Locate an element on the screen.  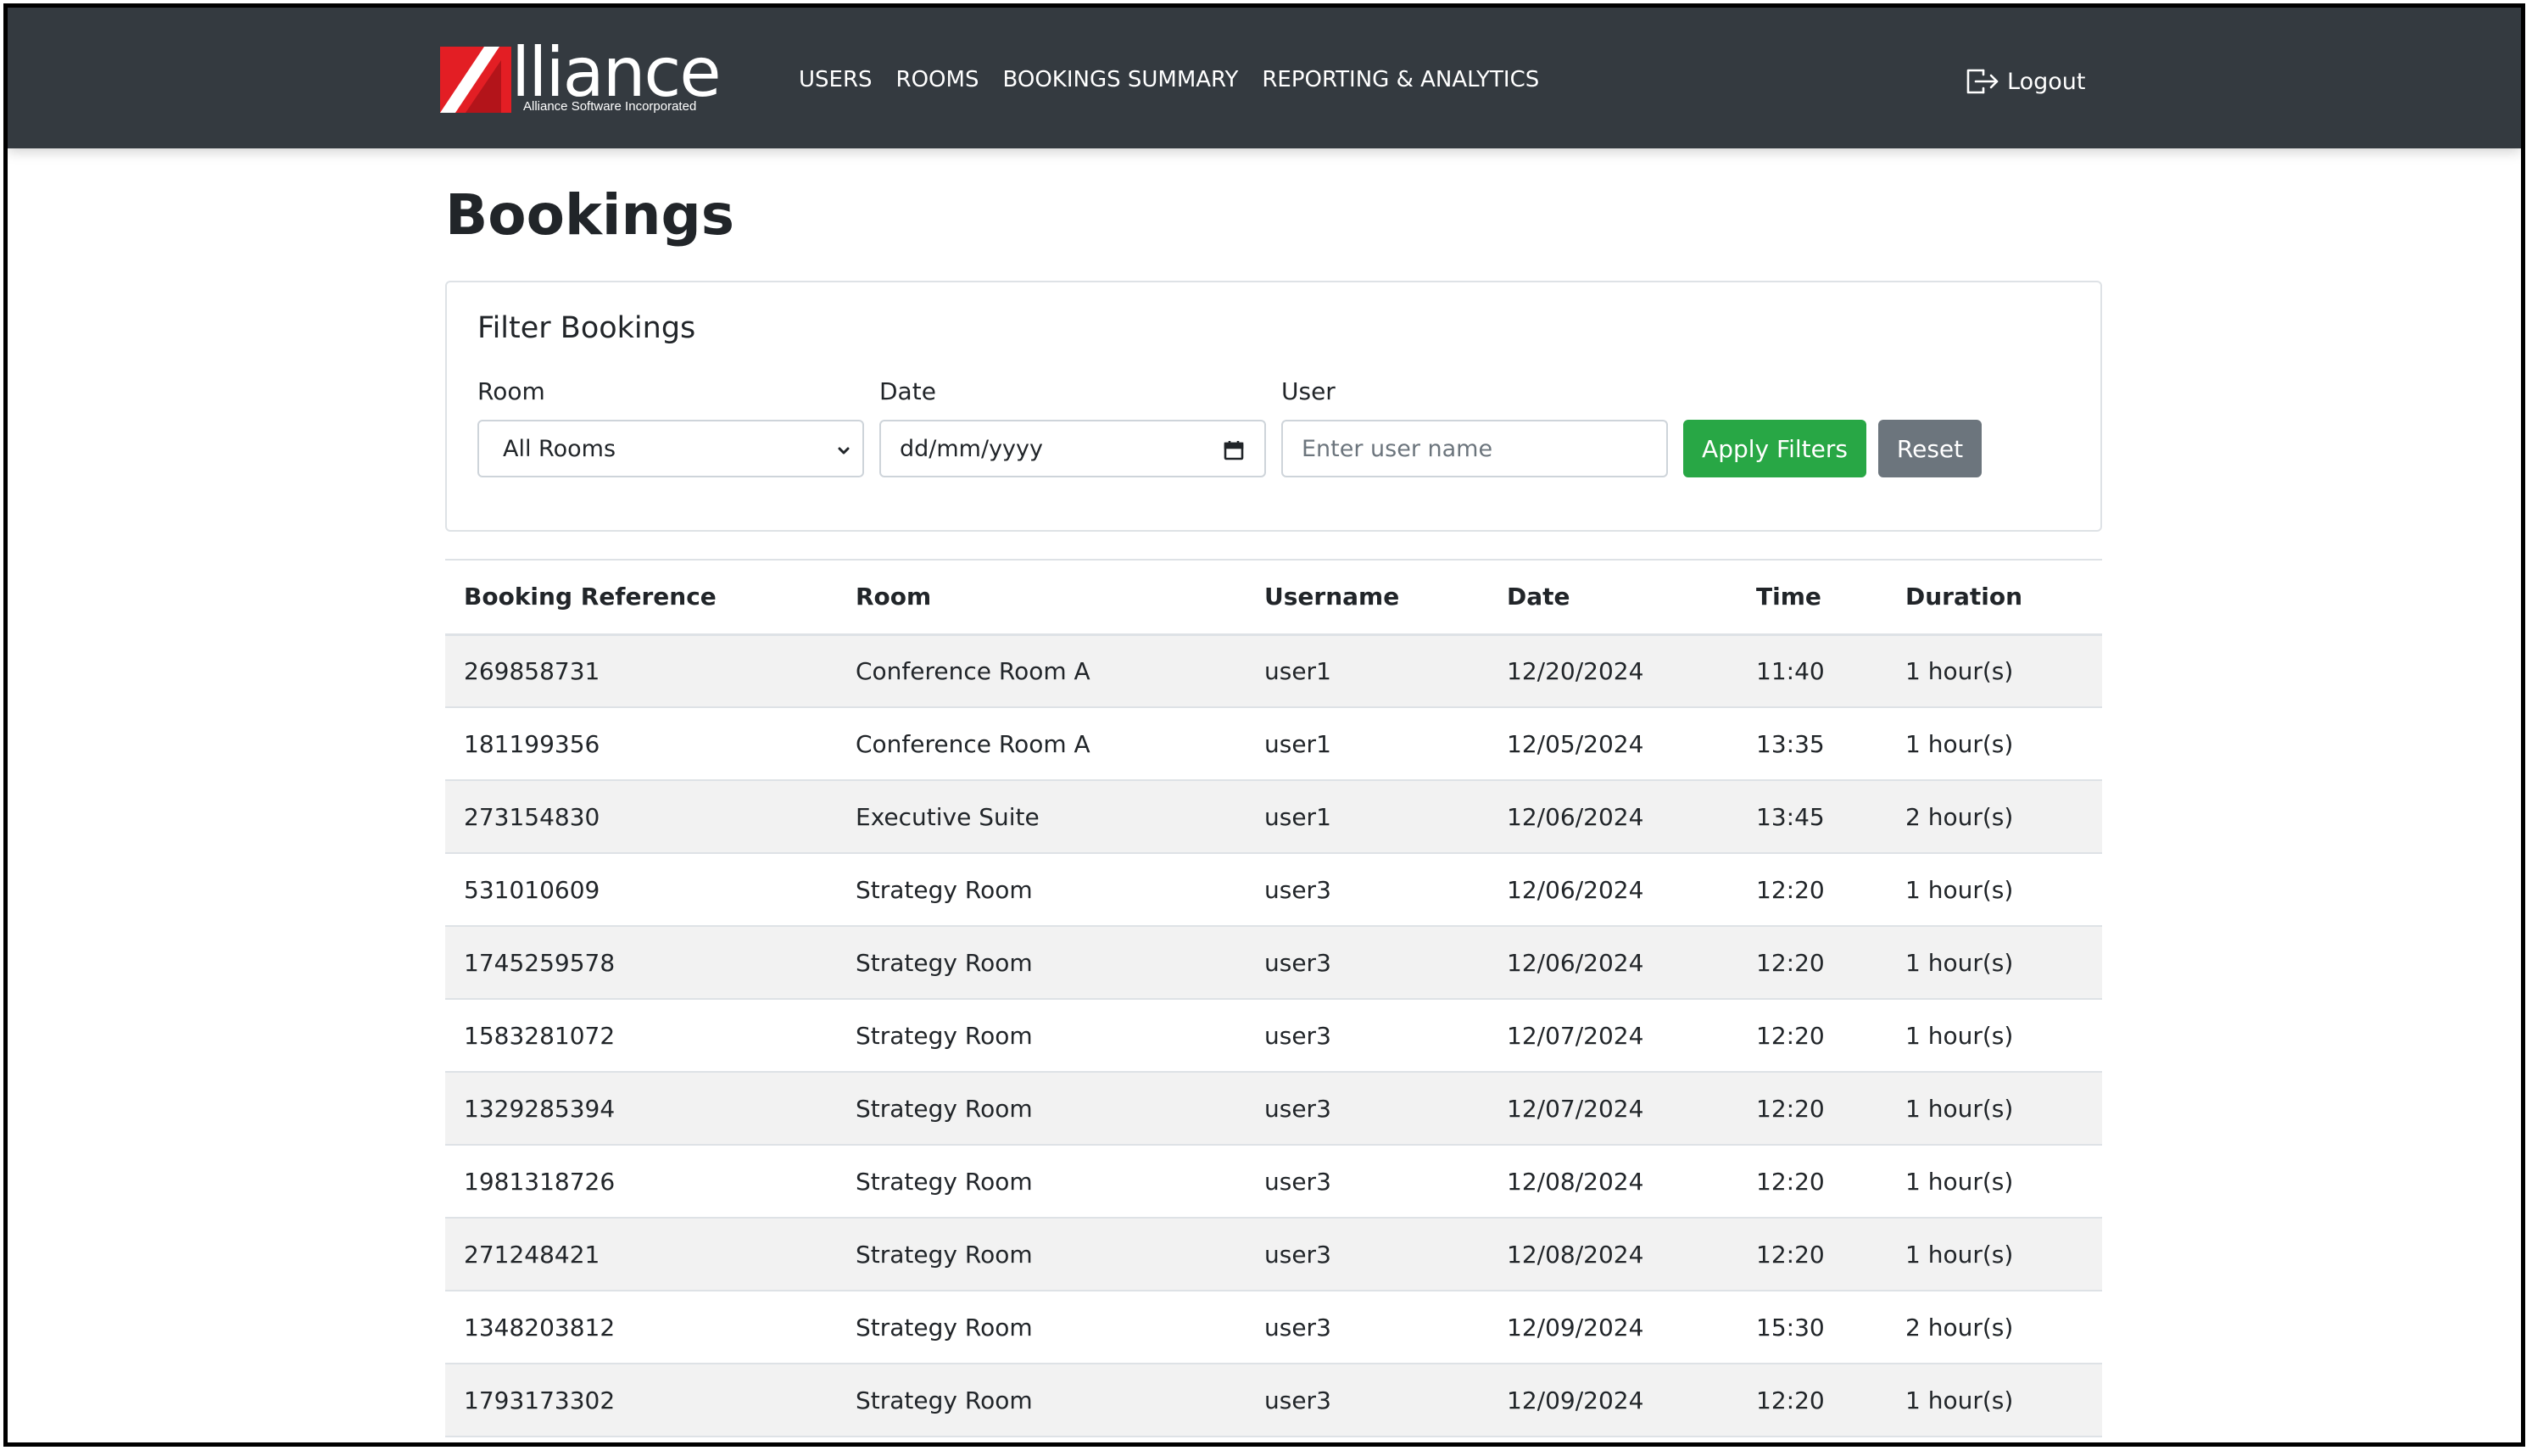
cell-booking-reference: 1793173302 is located at coordinates (540, 1400).